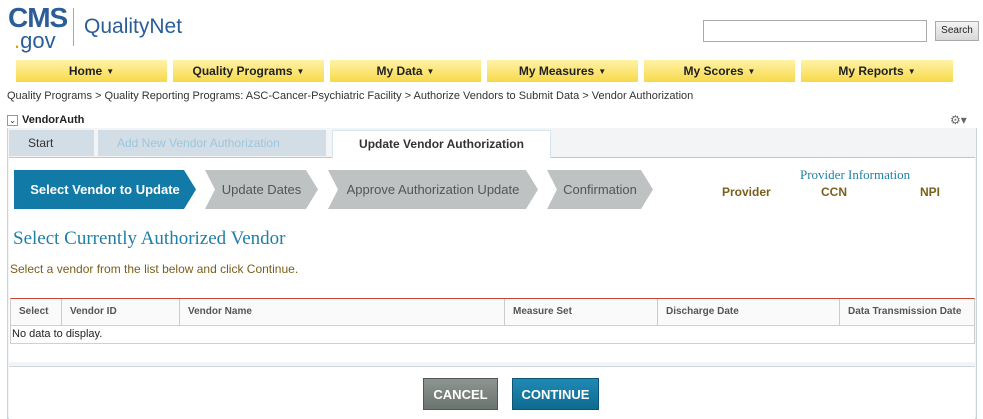 This screenshot has width=983, height=419. What do you see at coordinates (556, 71) in the screenshot?
I see `nav-my-measures-label: My Measures` at bounding box center [556, 71].